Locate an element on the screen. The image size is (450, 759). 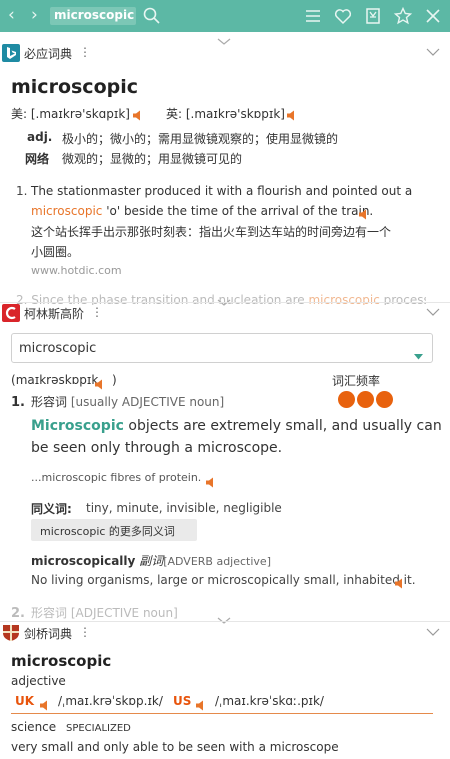
us-speaker-icon is located at coordinates (201, 704).